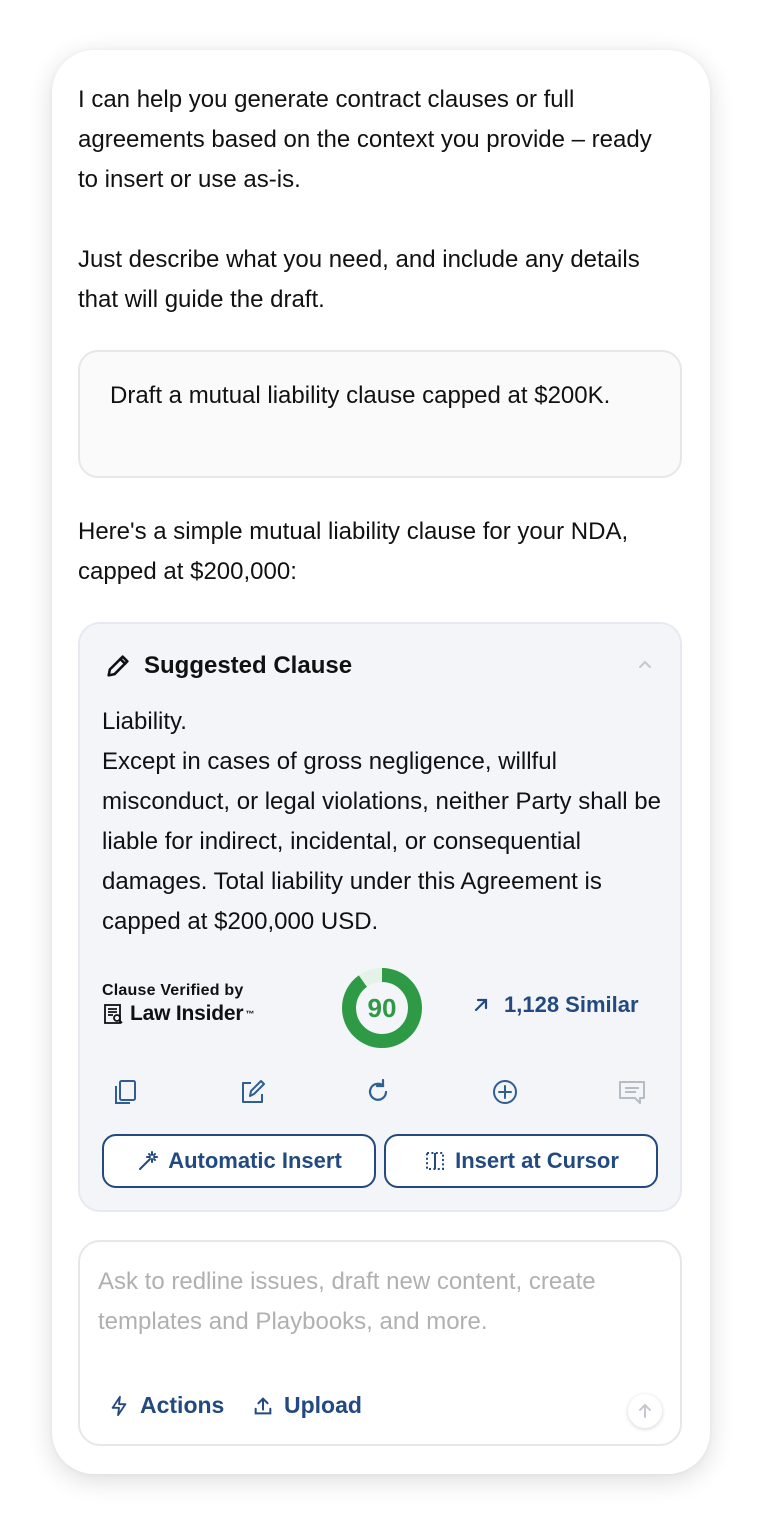 The height and width of the screenshot is (1524, 760). What do you see at coordinates (537, 1160) in the screenshot?
I see `insert-at-cursor-label: Insert at Cursor` at bounding box center [537, 1160].